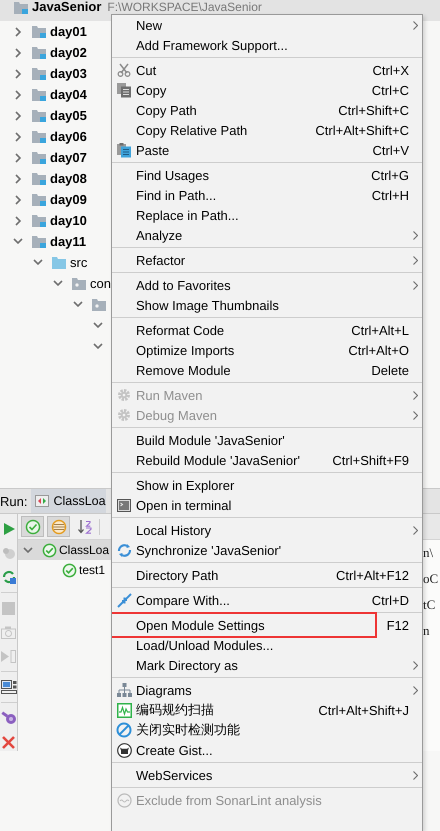 This screenshot has height=831, width=440. Describe the element at coordinates (192, 130) in the screenshot. I see `menu-item: Copy Relative Path` at that location.